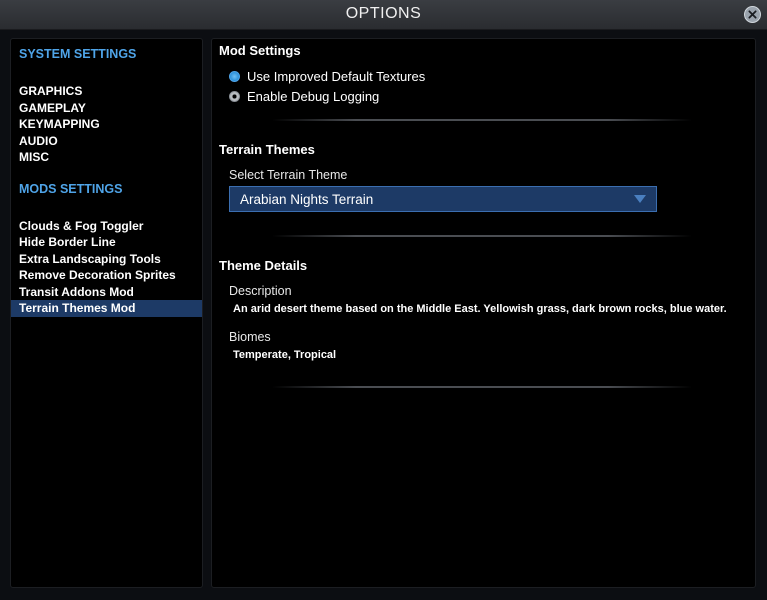  I want to click on sidebar-item-hide-border-line: Hide Border Line, so click(106, 242).